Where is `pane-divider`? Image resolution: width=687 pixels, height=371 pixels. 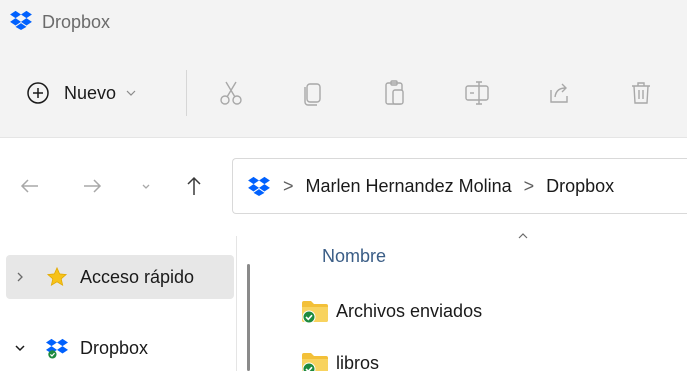 pane-divider is located at coordinates (236, 303).